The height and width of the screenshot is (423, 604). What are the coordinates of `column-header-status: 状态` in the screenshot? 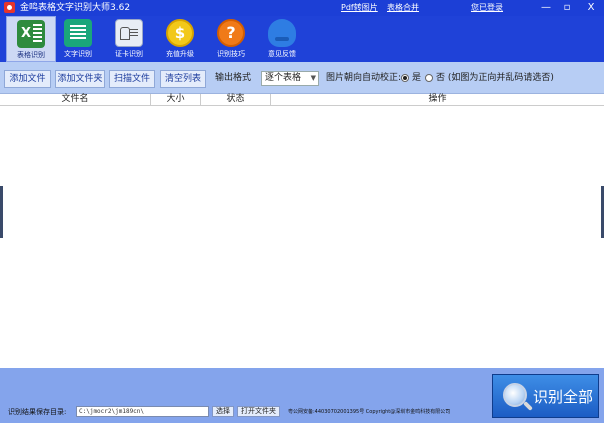 It's located at (236, 100).